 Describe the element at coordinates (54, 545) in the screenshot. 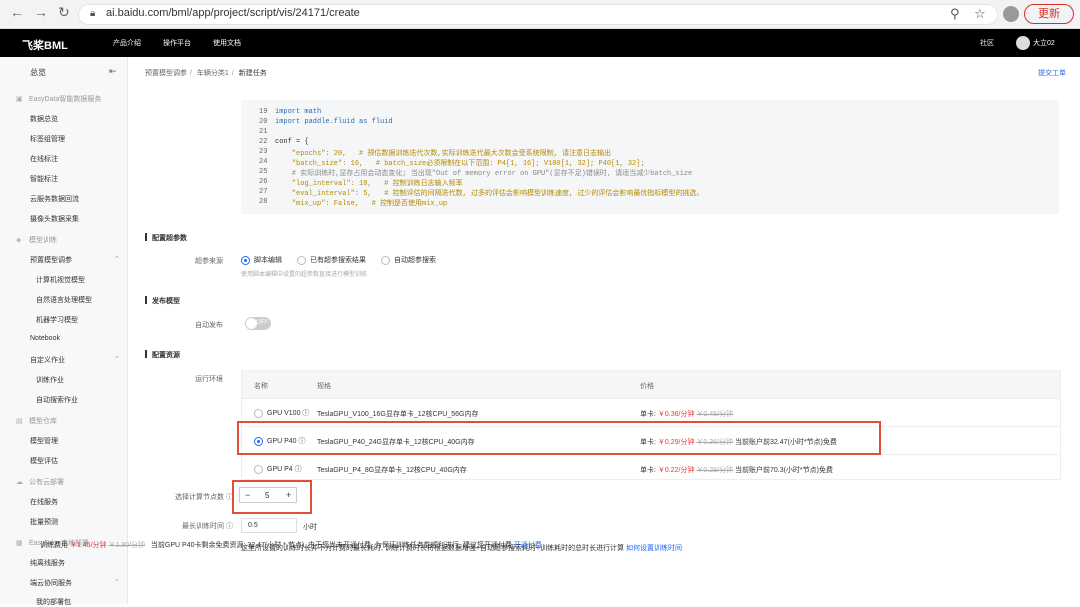

I see `fee-label: 训练费用` at that location.